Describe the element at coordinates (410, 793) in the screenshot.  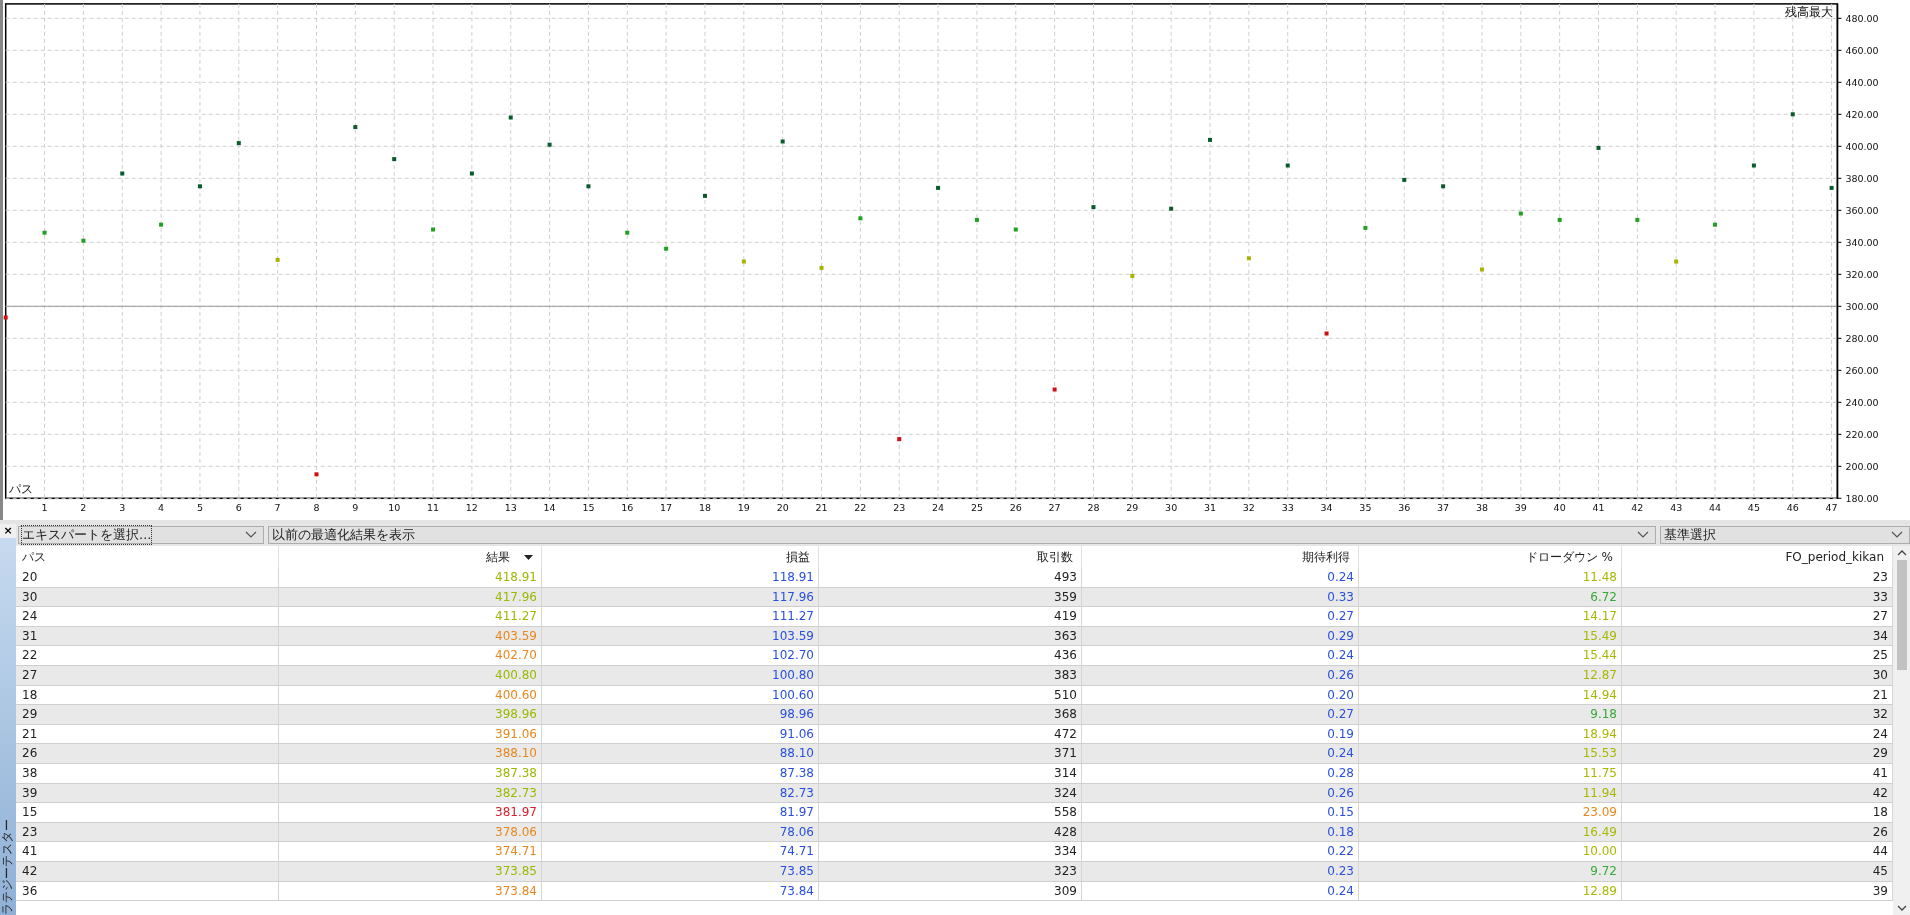
I see `table-cell: 382.73` at that location.